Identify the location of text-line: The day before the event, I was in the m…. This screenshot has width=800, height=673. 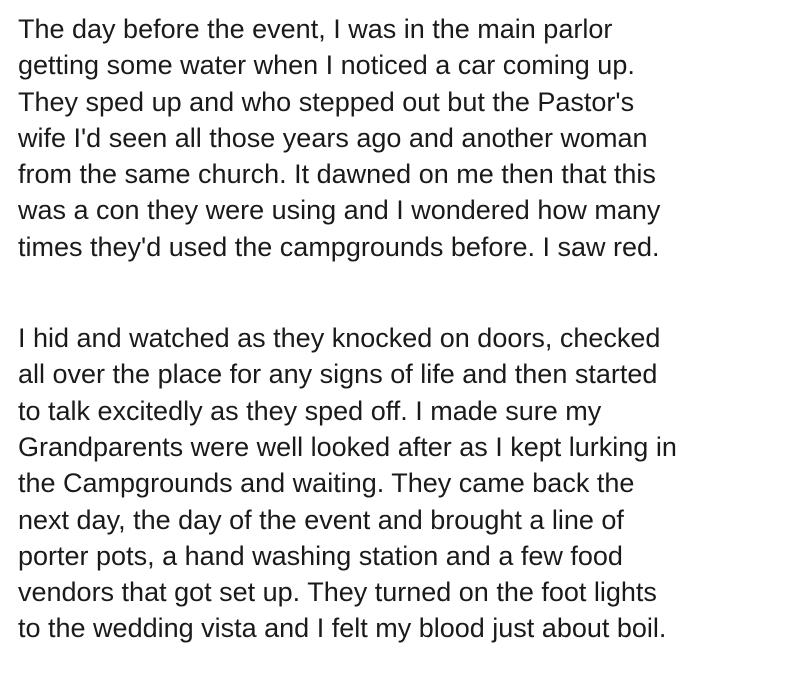
(315, 29).